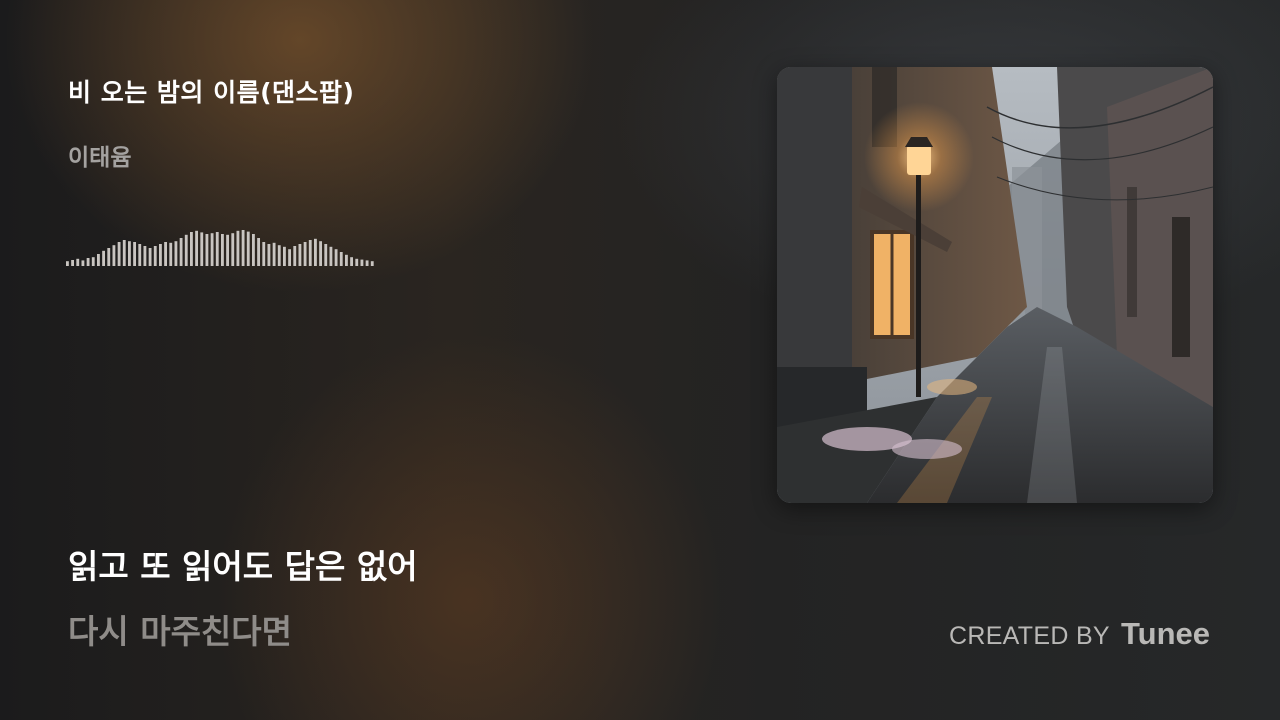 The width and height of the screenshot is (1280, 720). I want to click on next-lyric-line: 다시 마주친다면, so click(180, 631).